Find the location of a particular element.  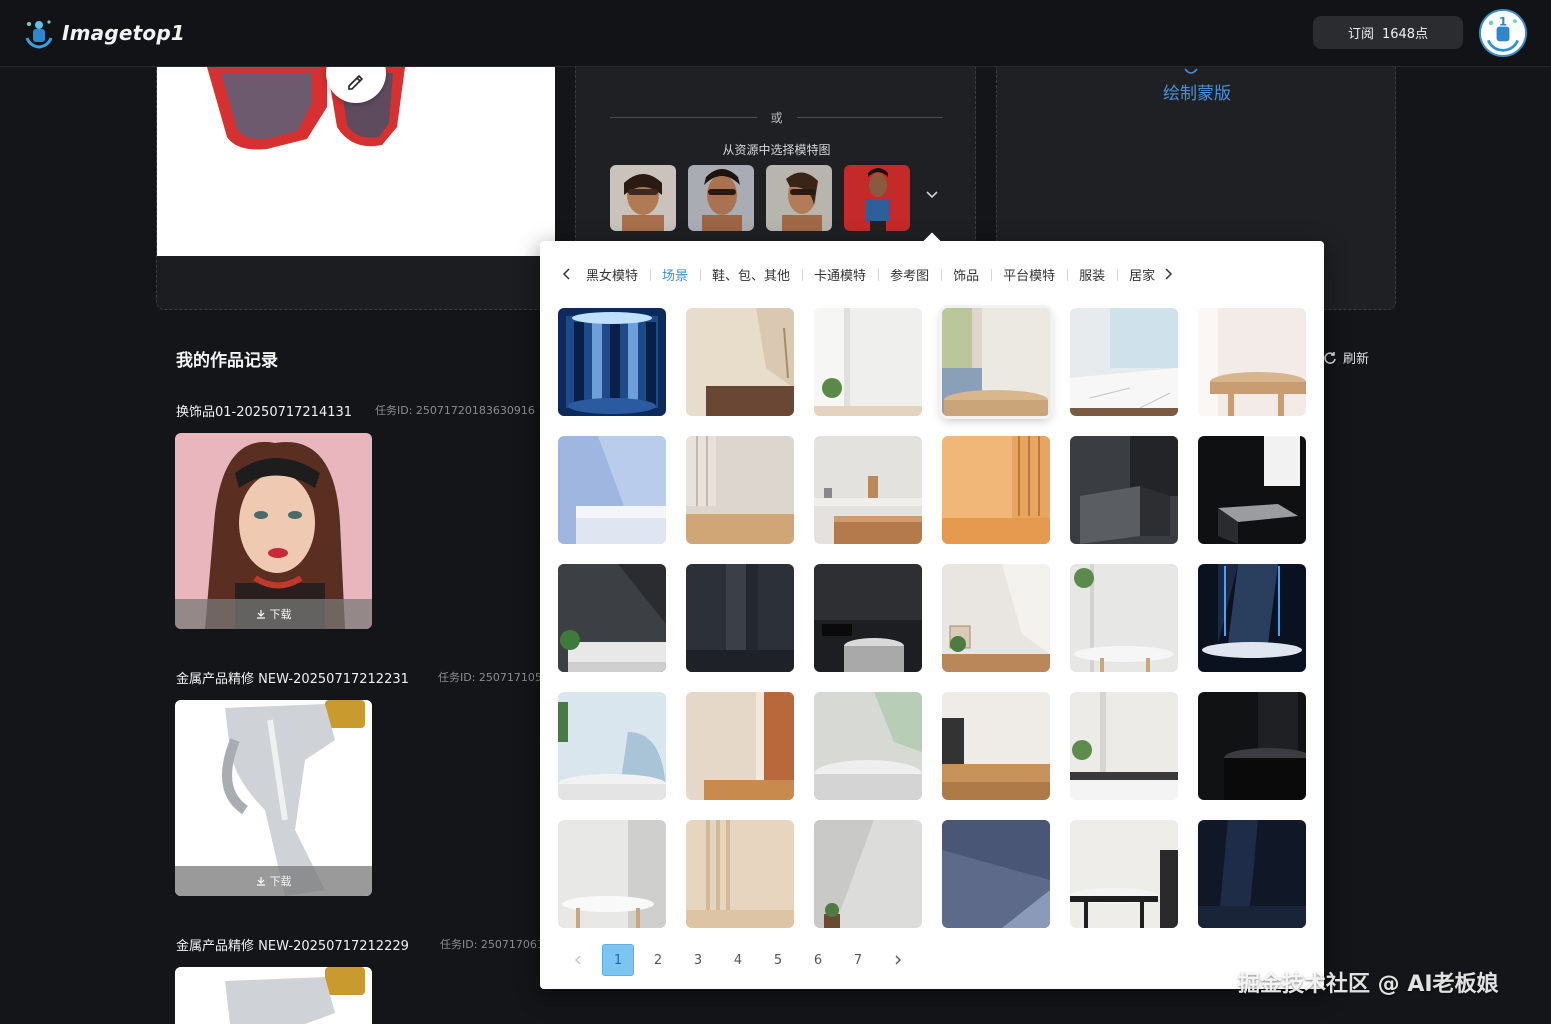

or-text: 或 is located at coordinates (776, 117).